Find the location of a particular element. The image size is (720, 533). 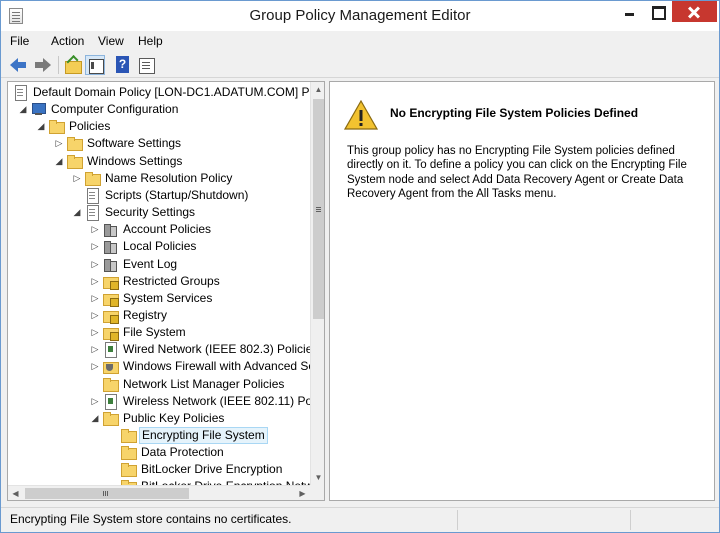

tree-item: ◢ Security Settings is located at coordinates (158, 213).